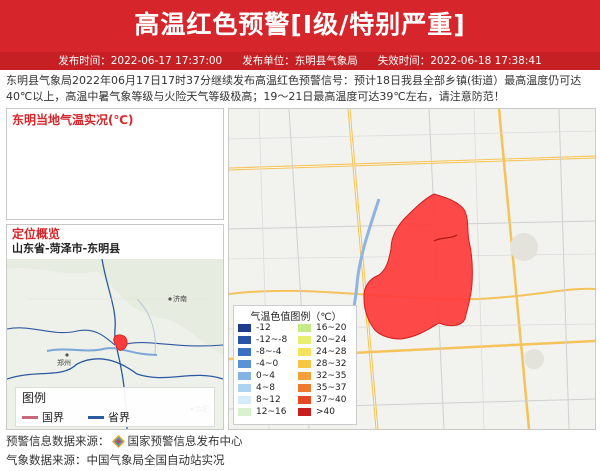  Describe the element at coordinates (115, 164) in the screenshot. I see `temperature-panel: 东明当地气温实况(℃)` at that location.